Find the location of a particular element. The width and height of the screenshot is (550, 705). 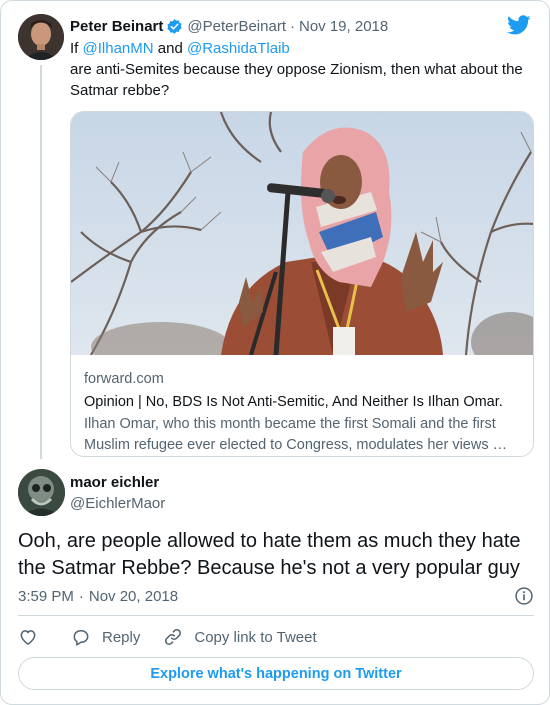

main-author-name: maor eichler is located at coordinates (114, 482).